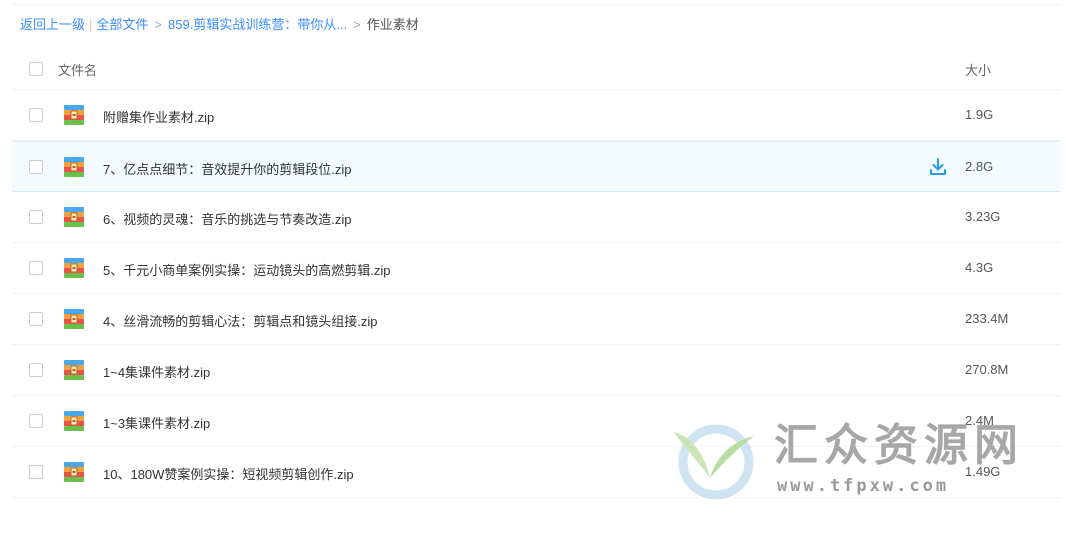 Image resolution: width=1066 pixels, height=545 pixels. What do you see at coordinates (536, 370) in the screenshot?
I see `table-row: 1~4集课件素材.zip 270.8M` at bounding box center [536, 370].